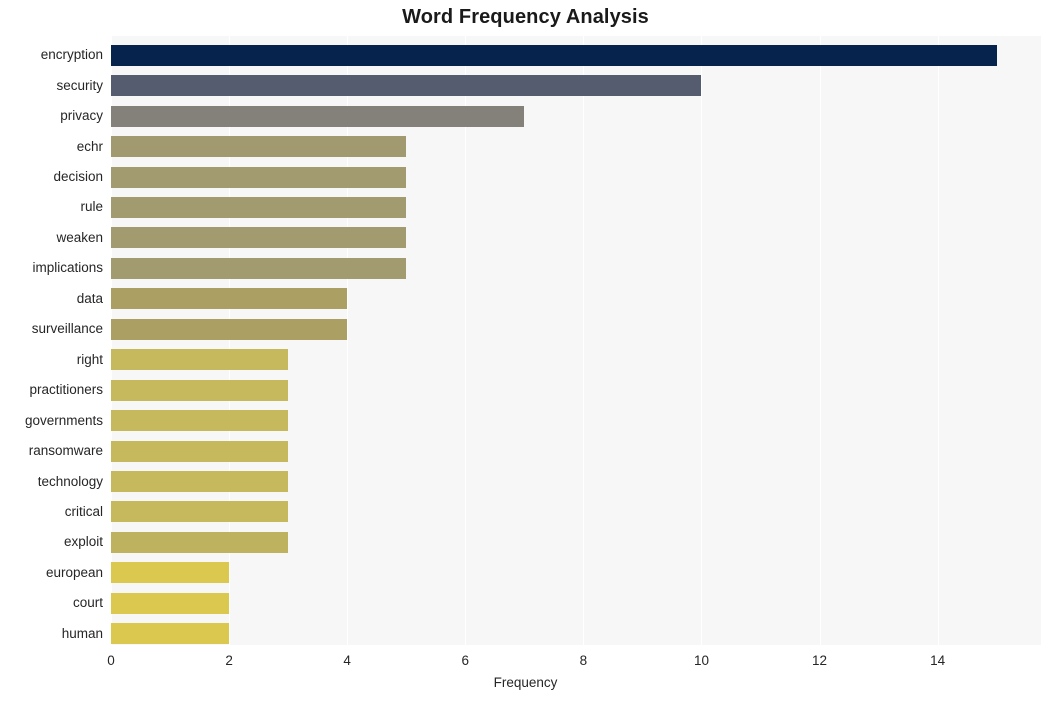  I want to click on y-tick-label: governments, so click(63, 420).